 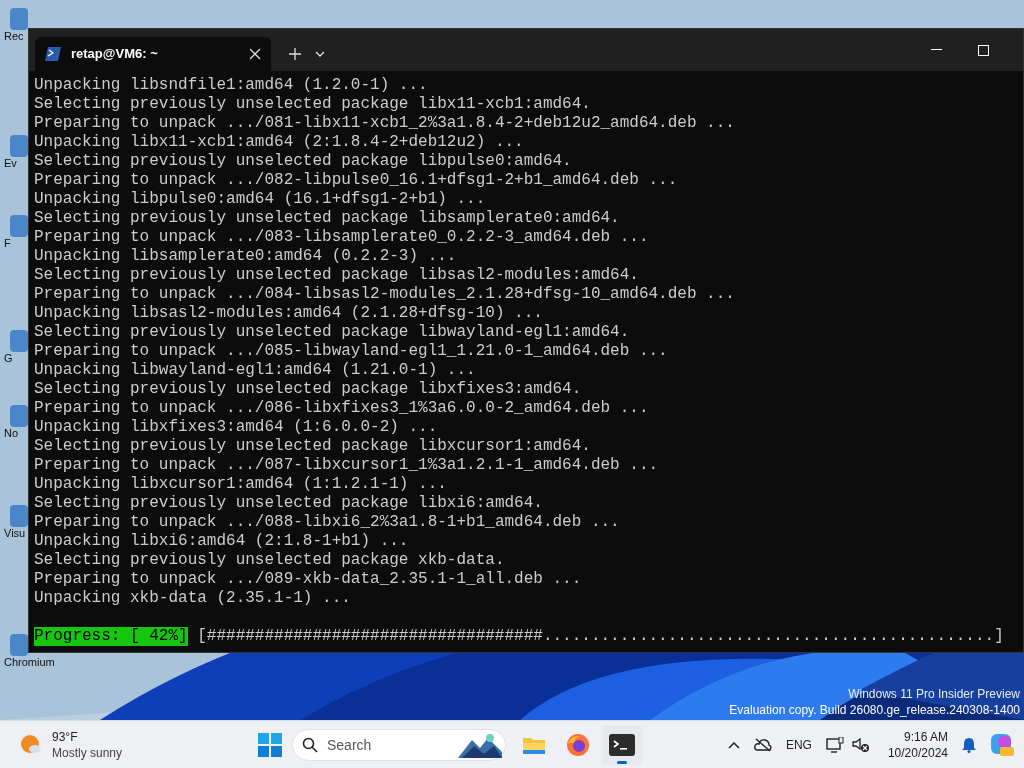 I want to click on terminal-line: Selecting previously unselected package libxfixes3:amd64., so click(x=308, y=389).